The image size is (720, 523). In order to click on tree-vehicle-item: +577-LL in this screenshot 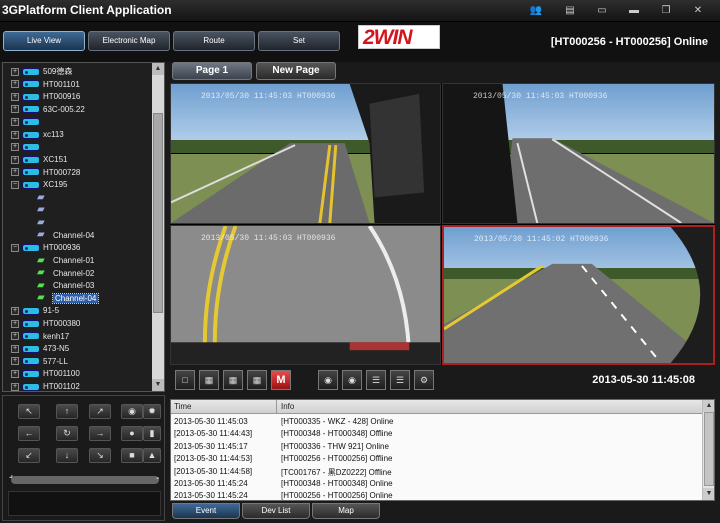, I will do `click(39, 361)`.